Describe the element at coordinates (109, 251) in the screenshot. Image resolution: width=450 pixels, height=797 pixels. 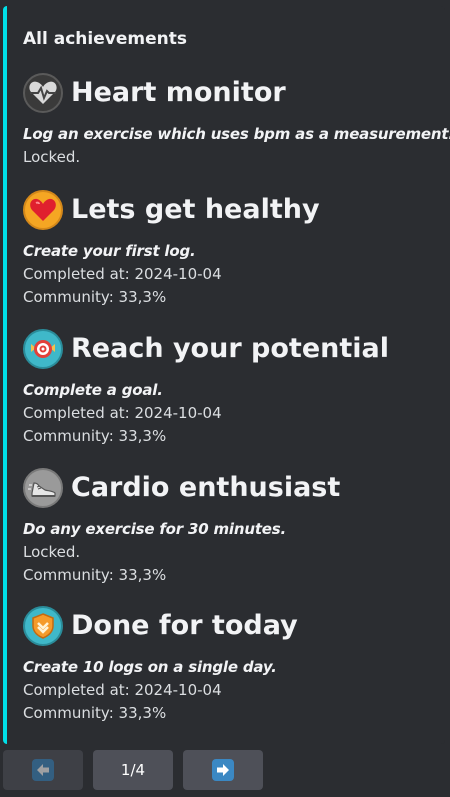
I see `achievement-description: Create your first log.` at that location.